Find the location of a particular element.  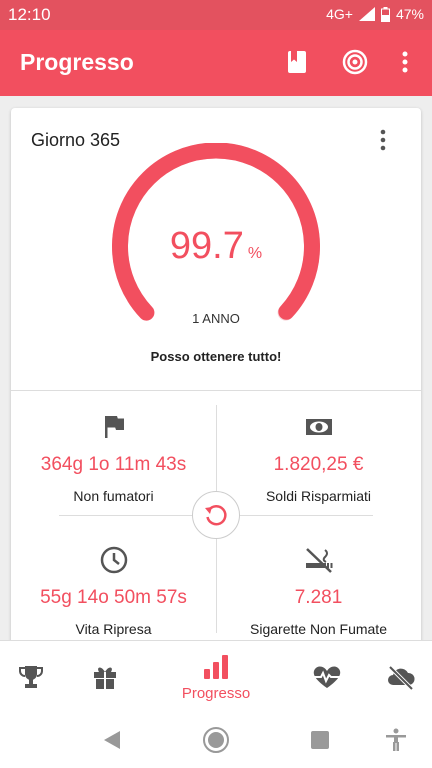

bottom-navigation: Progresso is located at coordinates (216, 676).